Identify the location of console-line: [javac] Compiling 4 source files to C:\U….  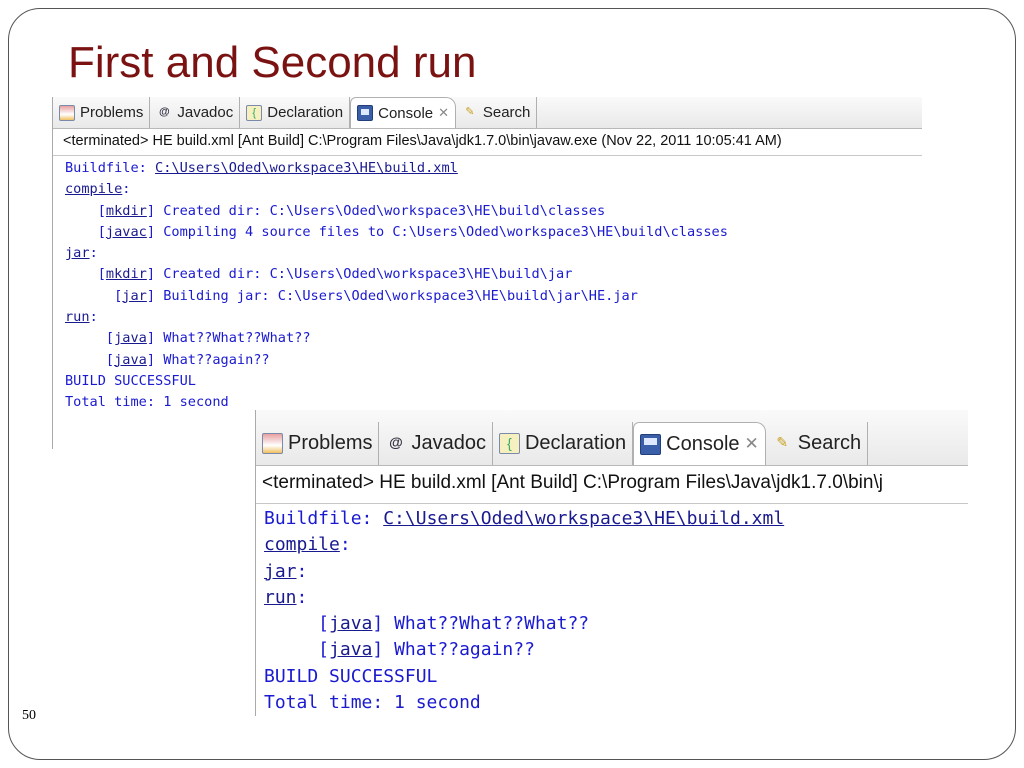
(487, 232).